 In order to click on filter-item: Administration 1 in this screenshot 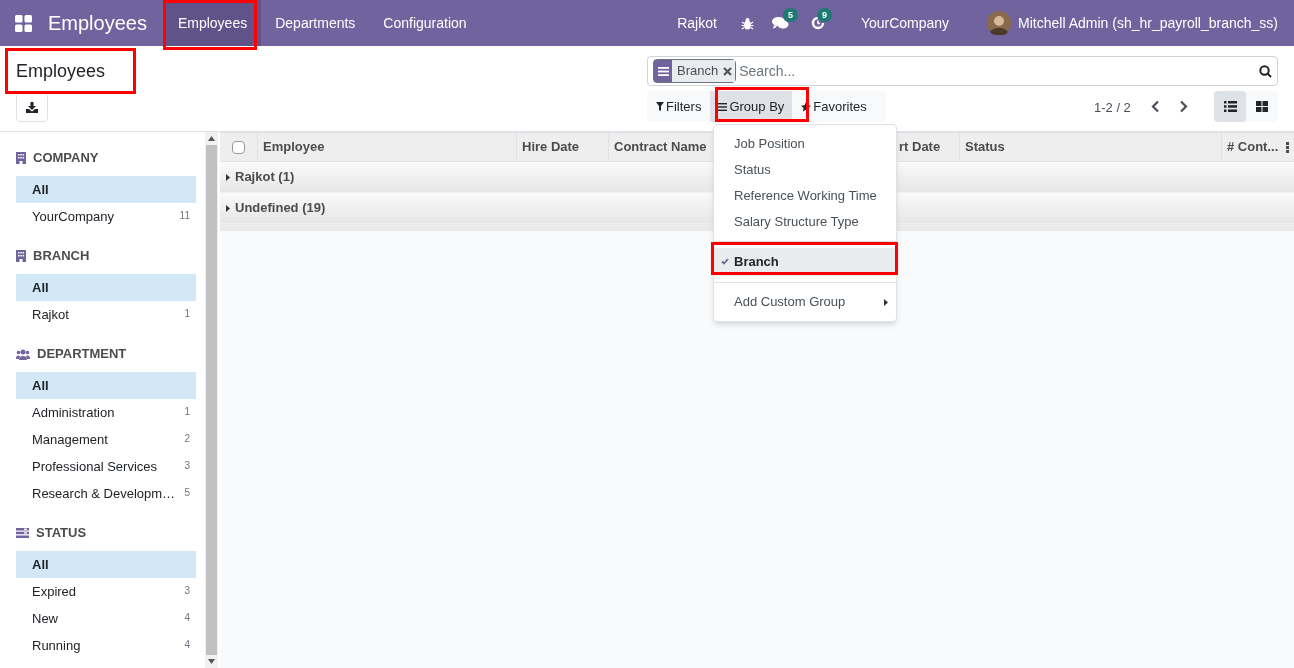, I will do `click(106, 412)`.